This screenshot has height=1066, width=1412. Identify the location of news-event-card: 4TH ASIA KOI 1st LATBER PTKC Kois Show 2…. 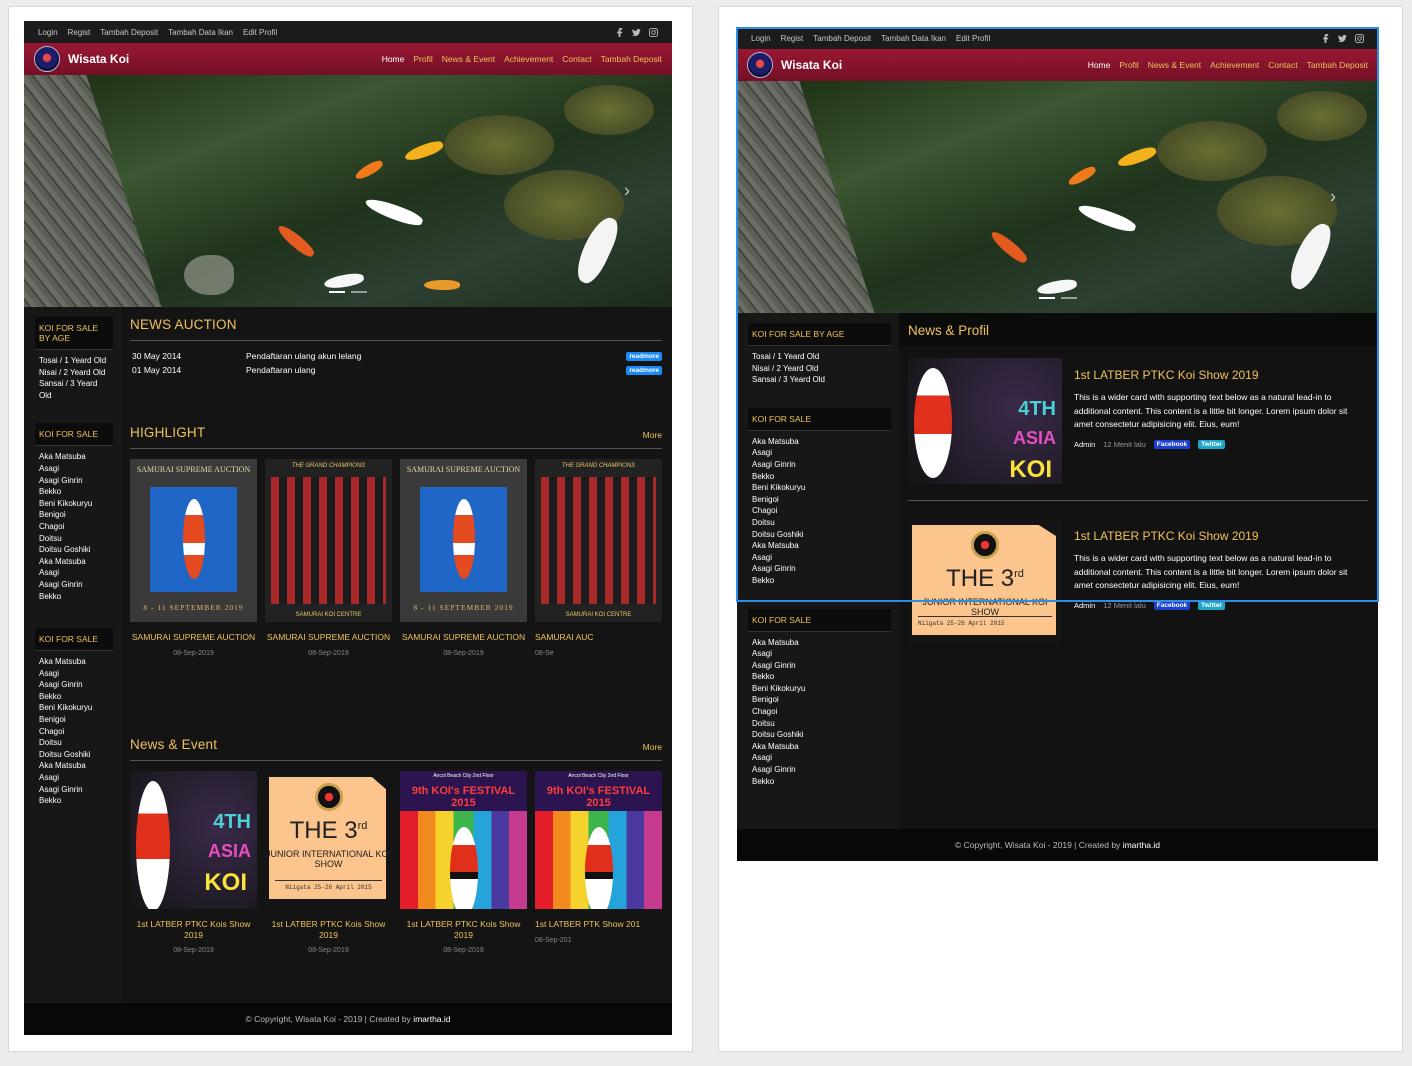
(193, 871).